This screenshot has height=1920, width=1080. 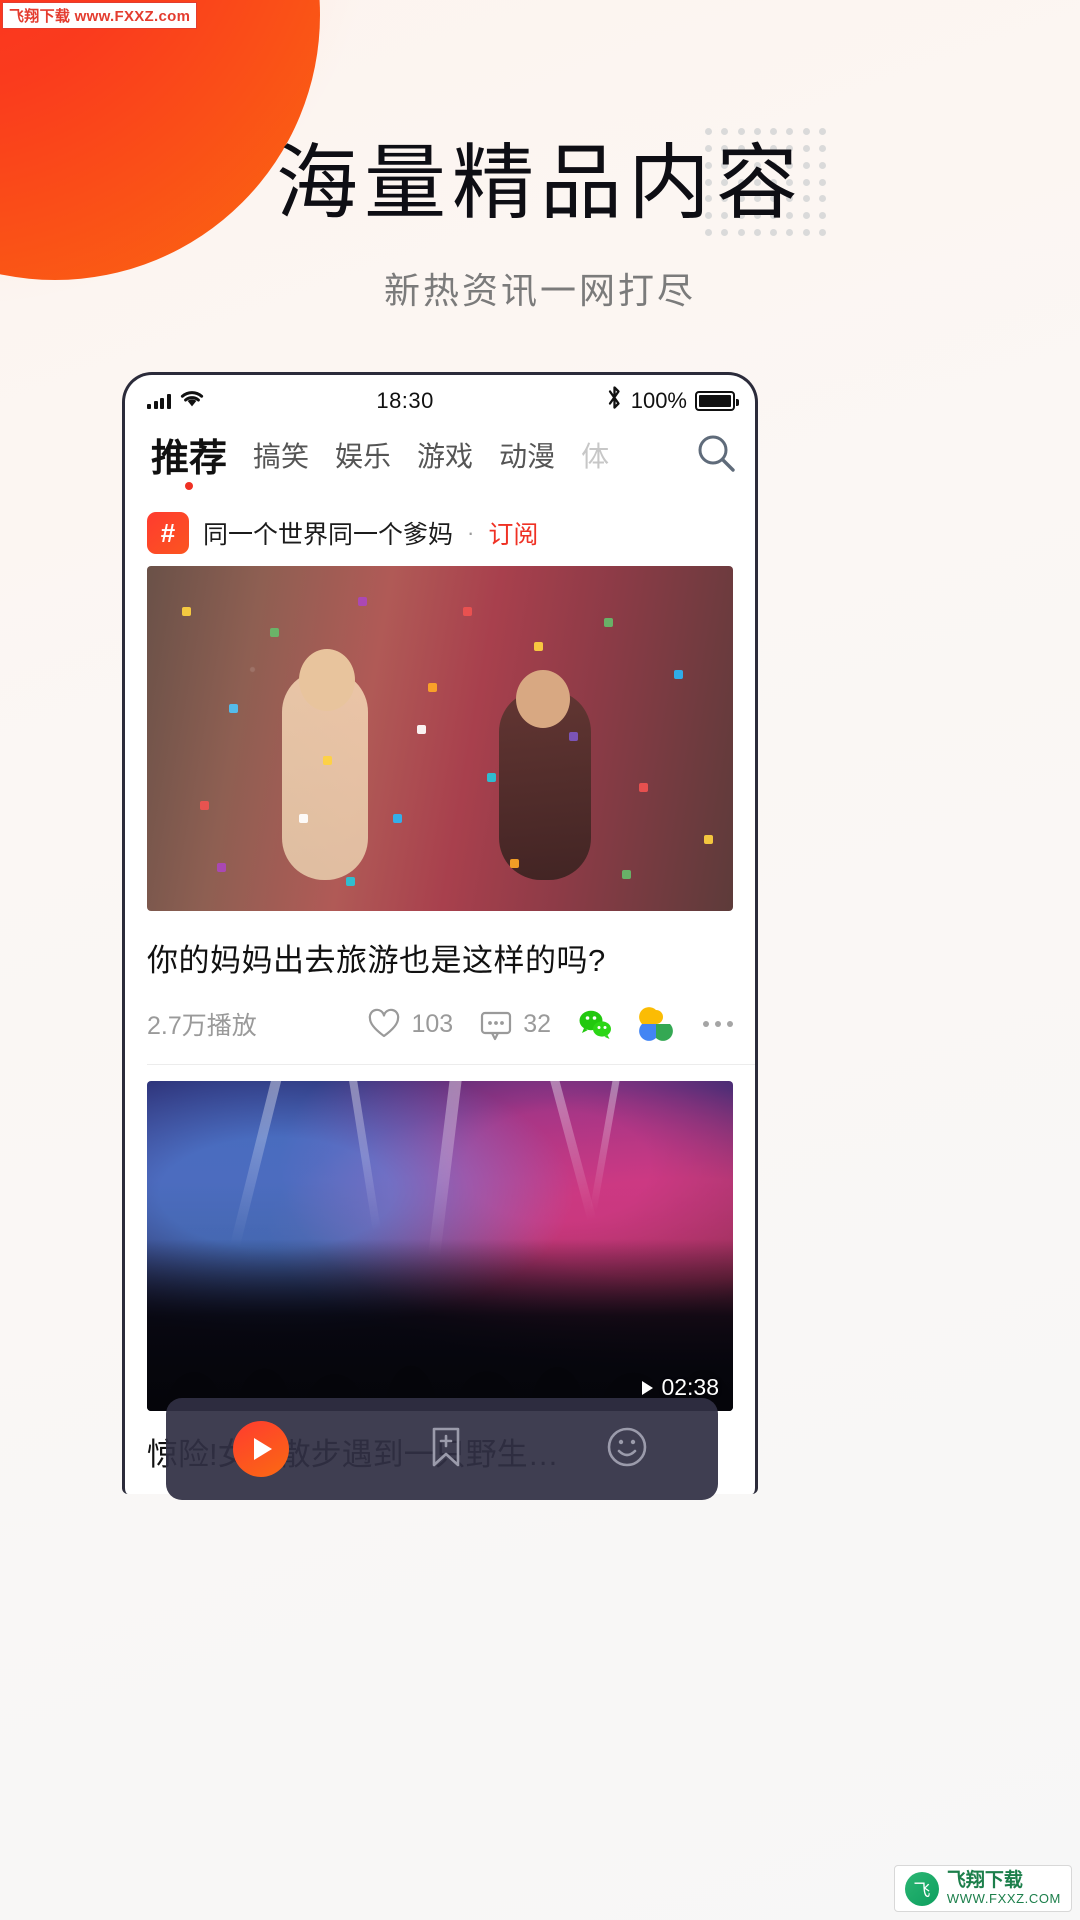 I want to click on bookmark-plus-icon, so click(x=446, y=1446).